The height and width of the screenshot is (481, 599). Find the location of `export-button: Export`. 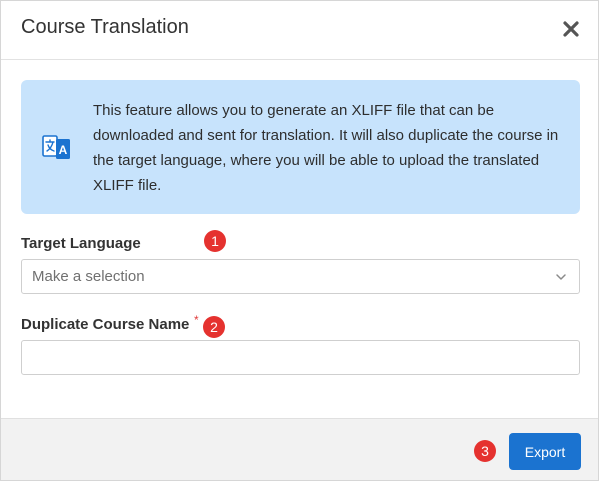

export-button: Export is located at coordinates (545, 451).